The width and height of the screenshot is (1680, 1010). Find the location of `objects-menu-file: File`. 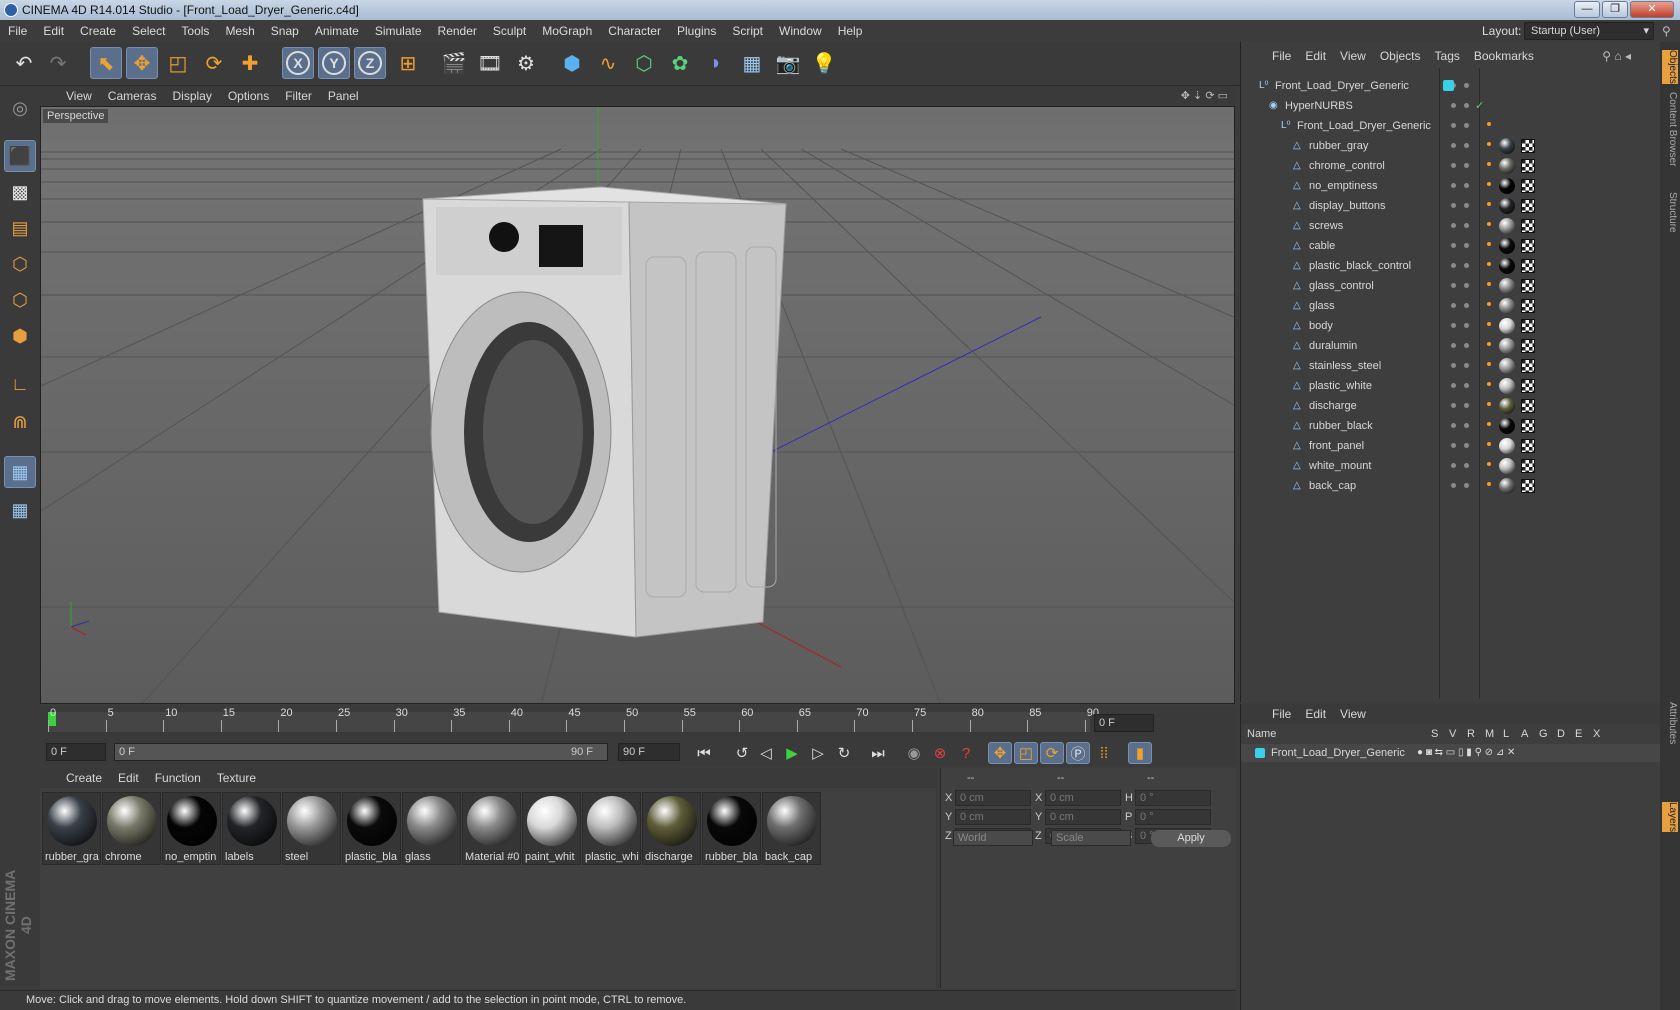

objects-menu-file: File is located at coordinates (1281, 56).